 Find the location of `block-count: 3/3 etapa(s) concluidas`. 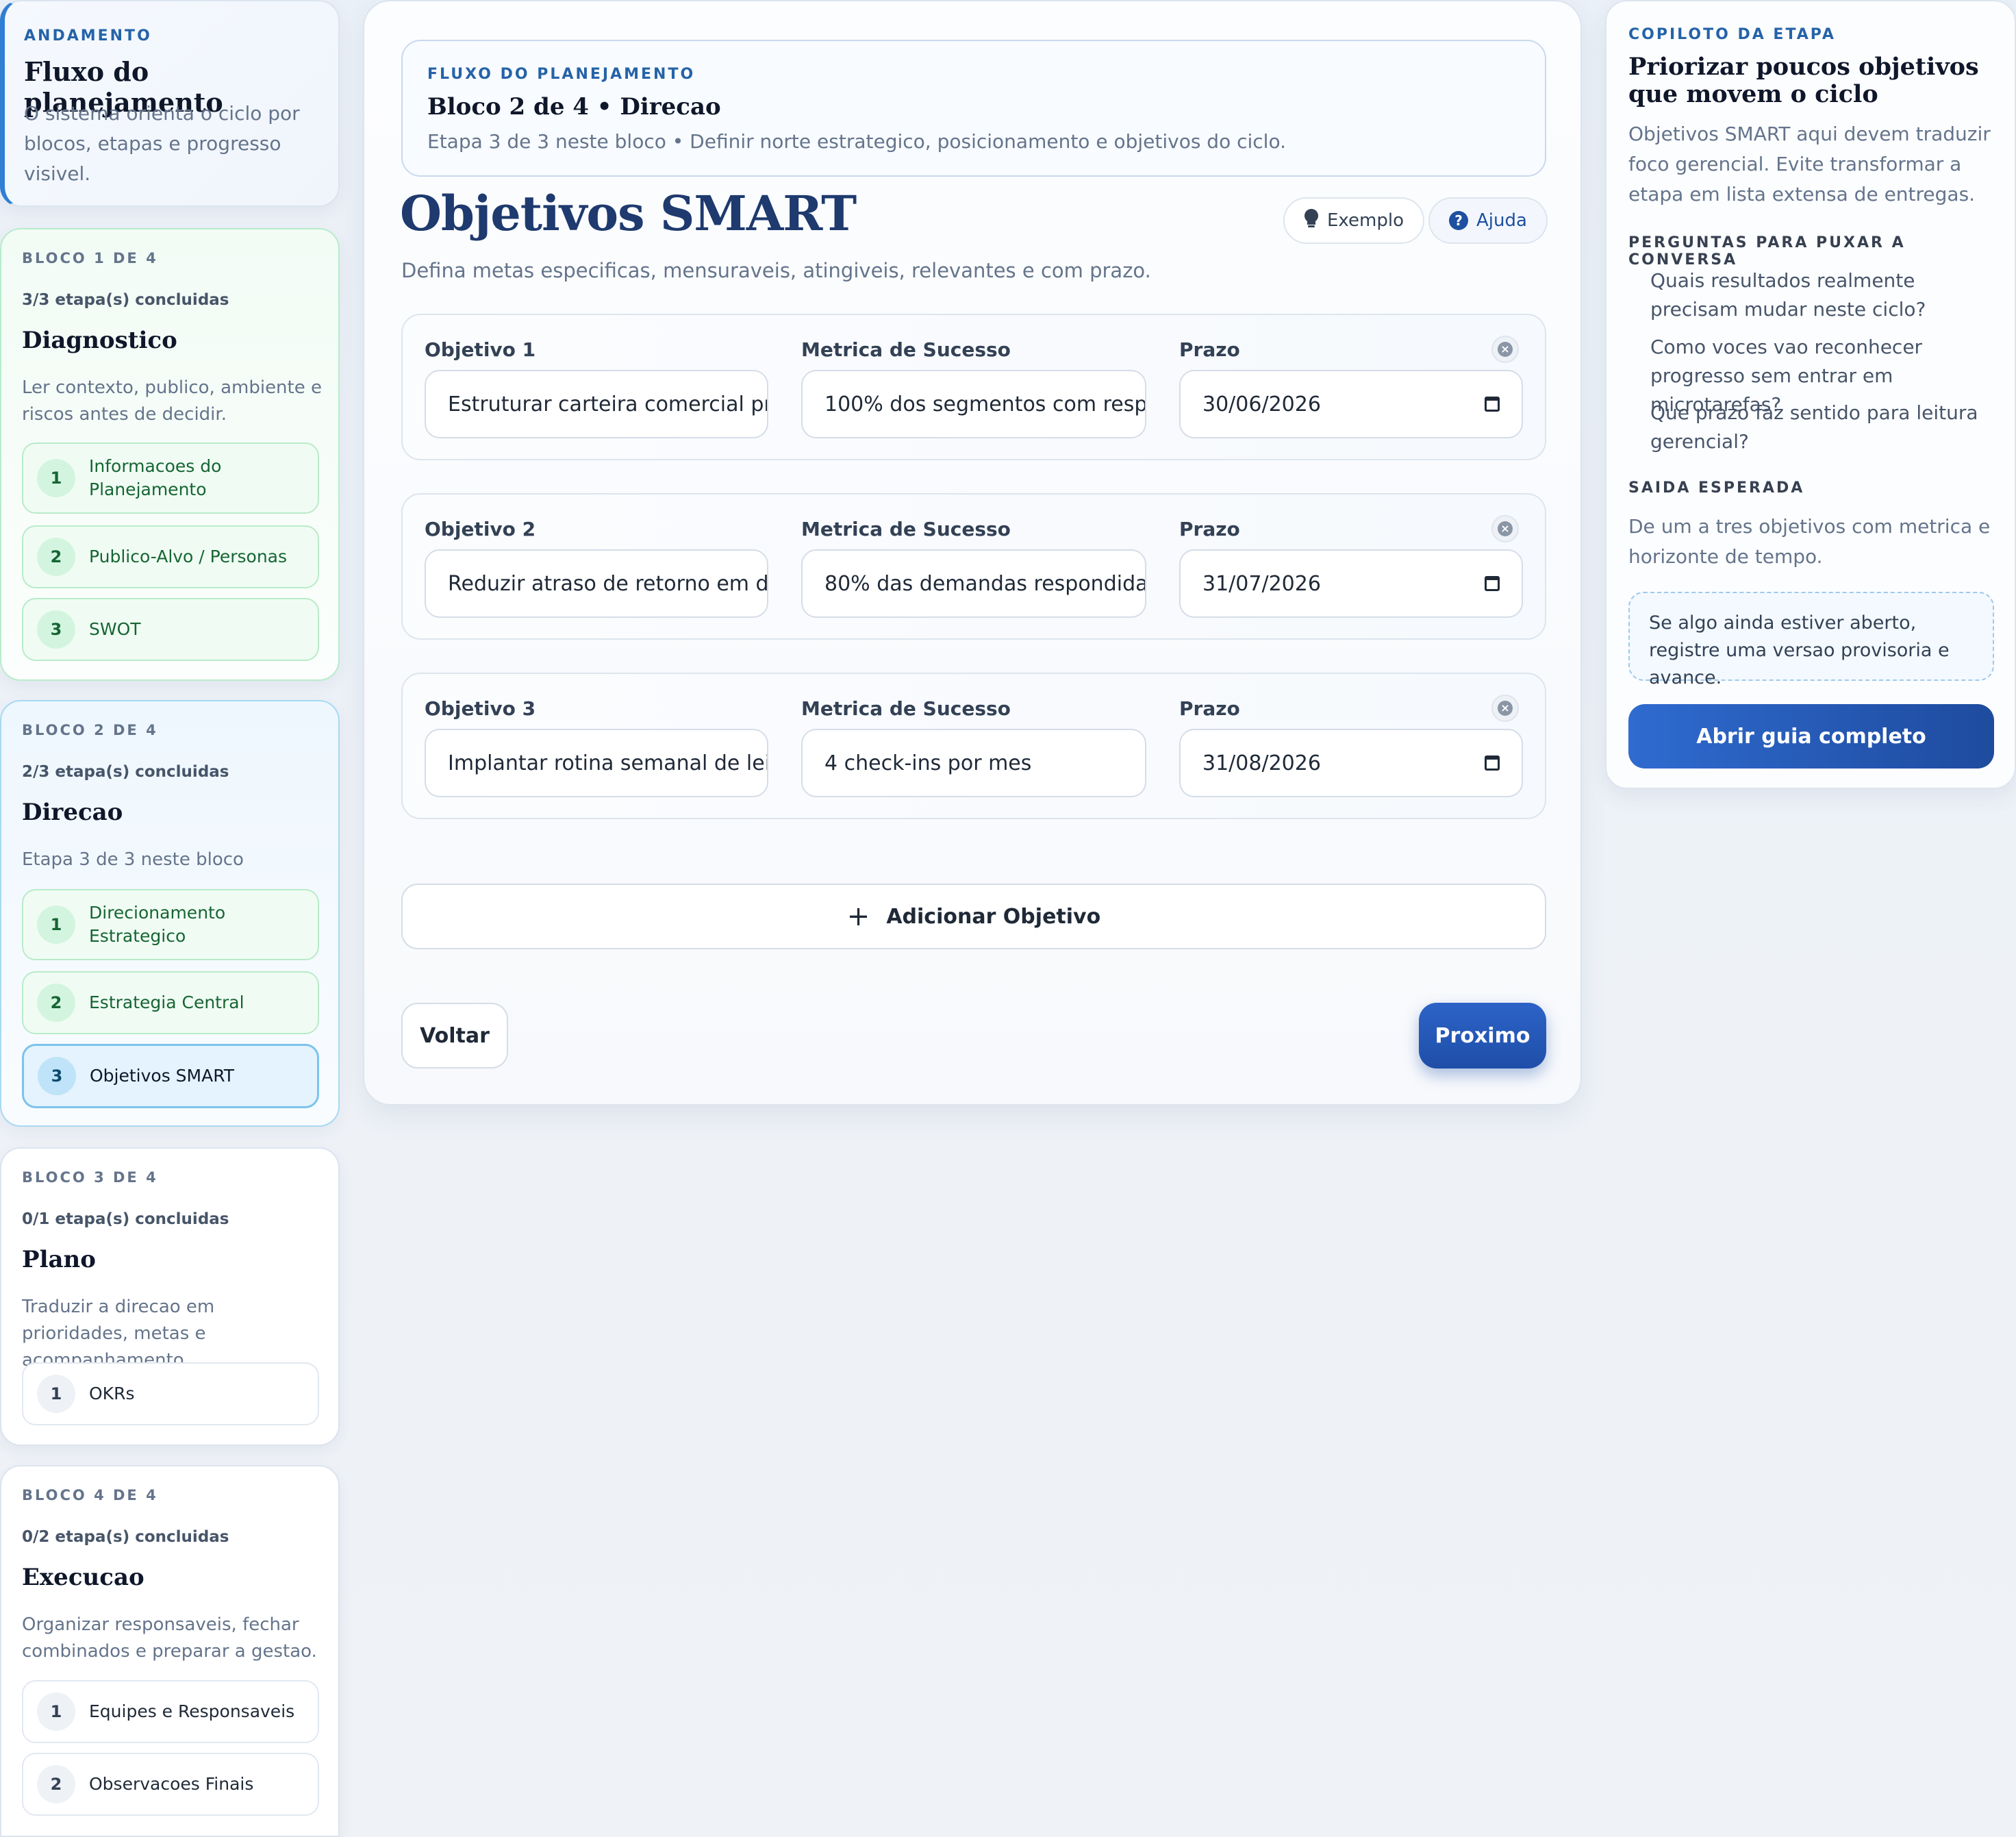

block-count: 3/3 etapa(s) concluidas is located at coordinates (125, 300).